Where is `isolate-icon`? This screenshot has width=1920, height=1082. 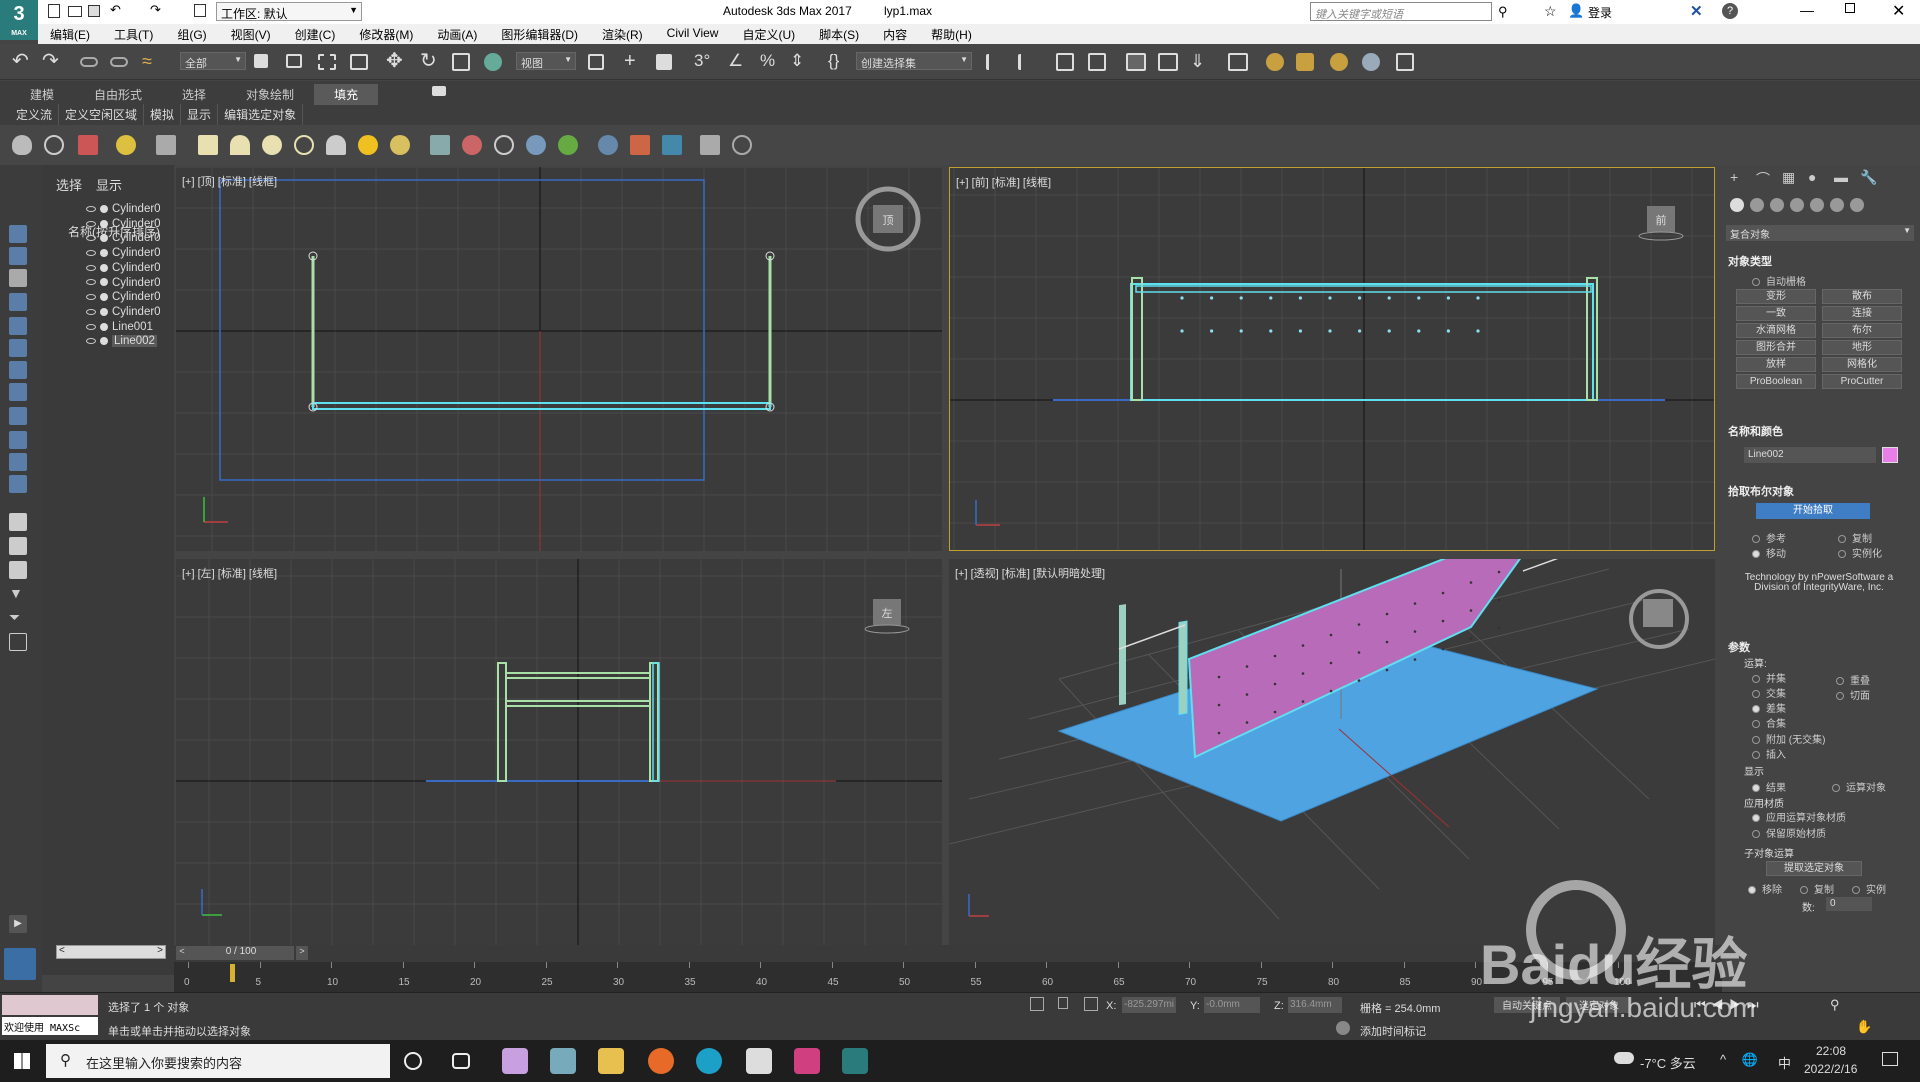 isolate-icon is located at coordinates (1037, 1004).